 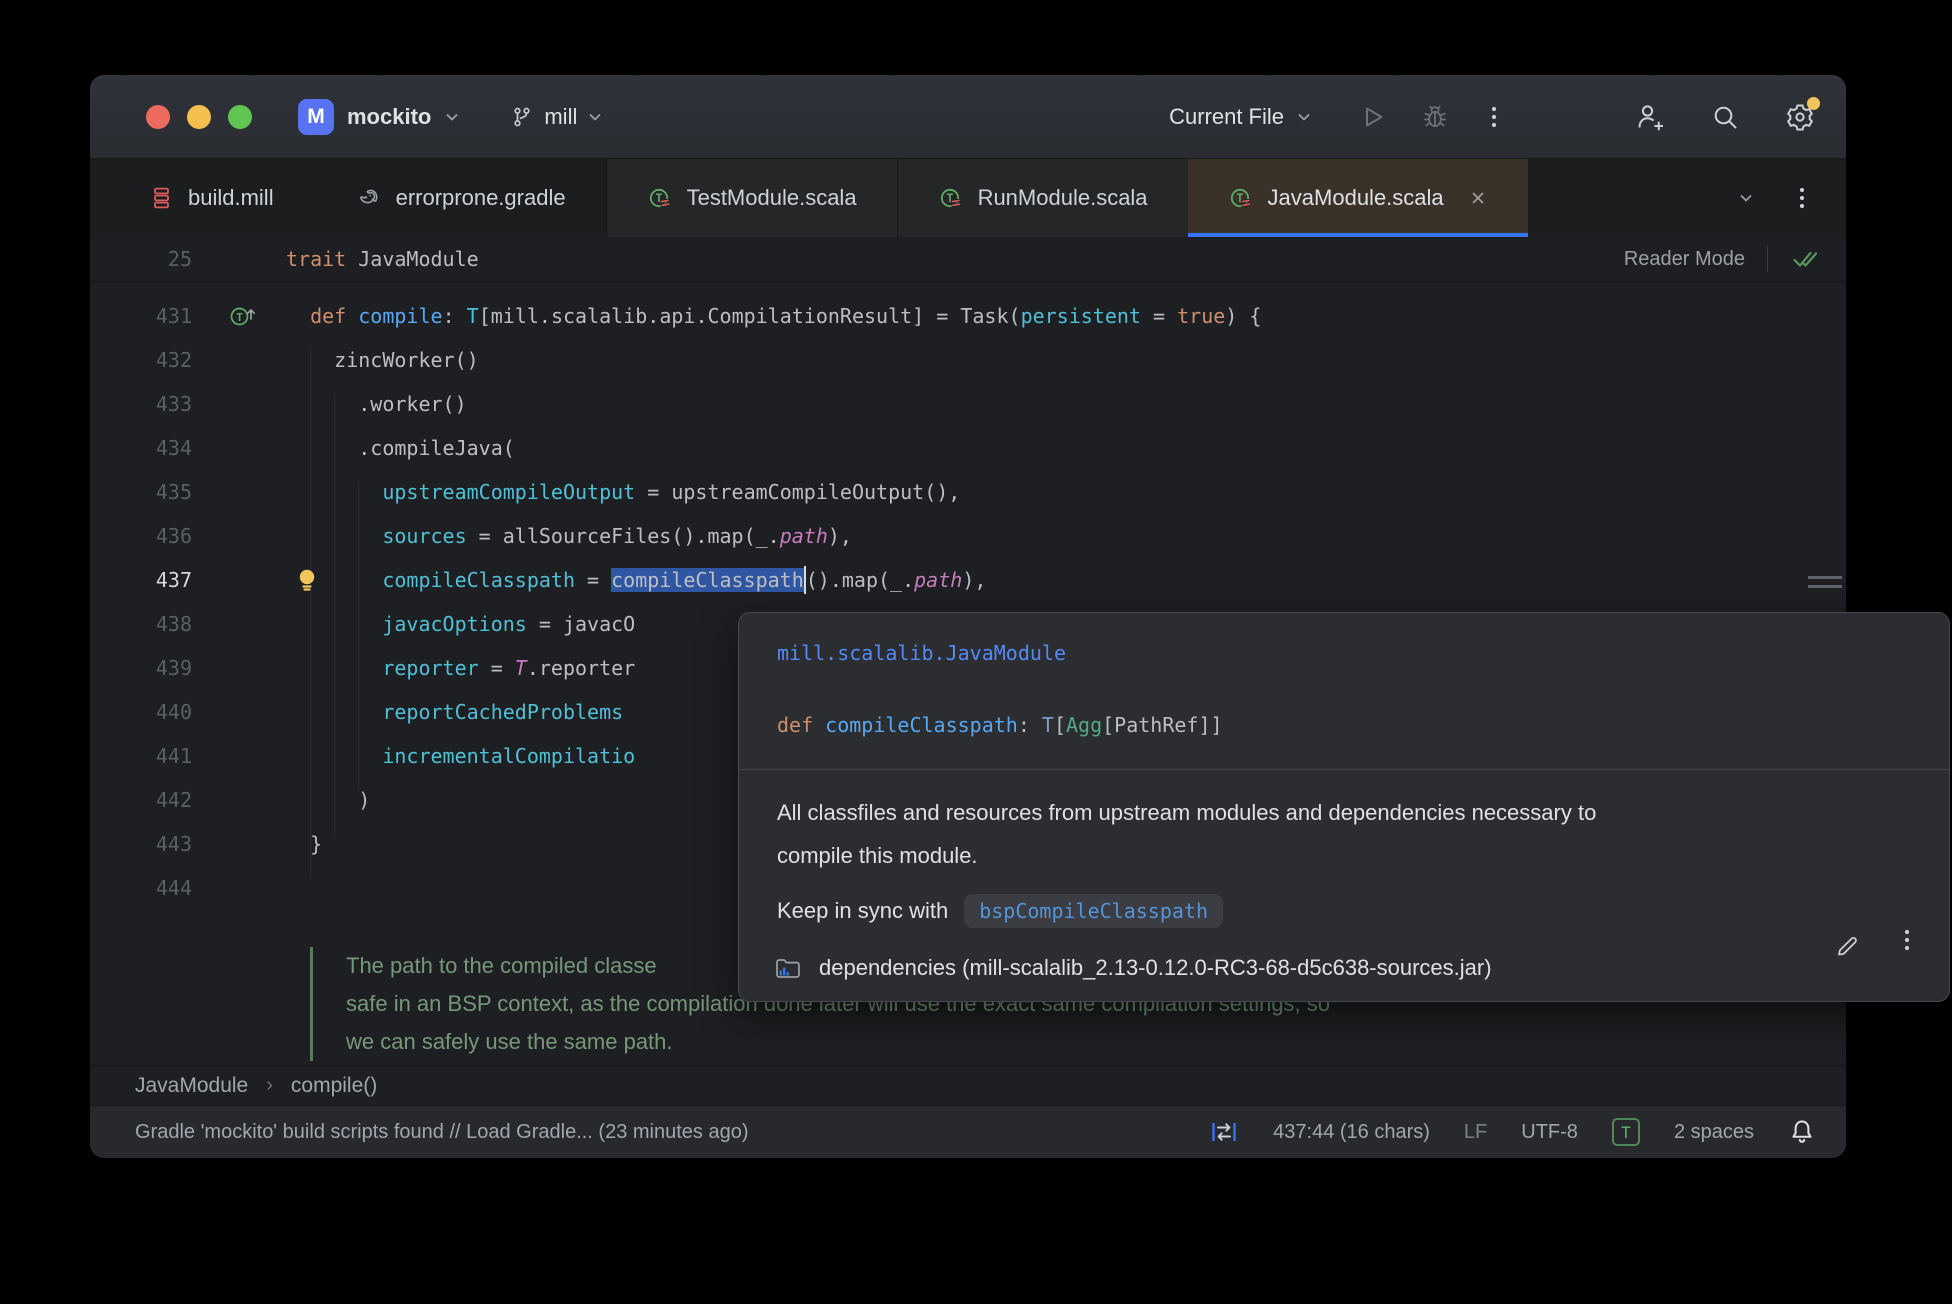 What do you see at coordinates (1093, 911) in the screenshot?
I see `doc-code-link: bspCompileClasspath` at bounding box center [1093, 911].